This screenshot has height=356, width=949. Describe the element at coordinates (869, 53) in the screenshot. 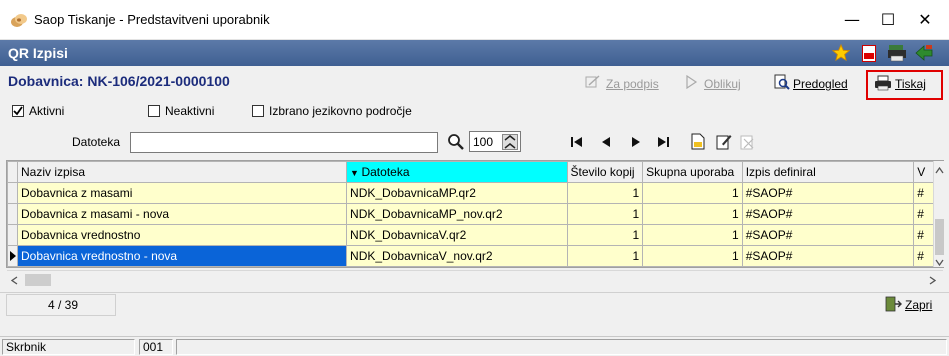

I see `pdf-icon` at that location.